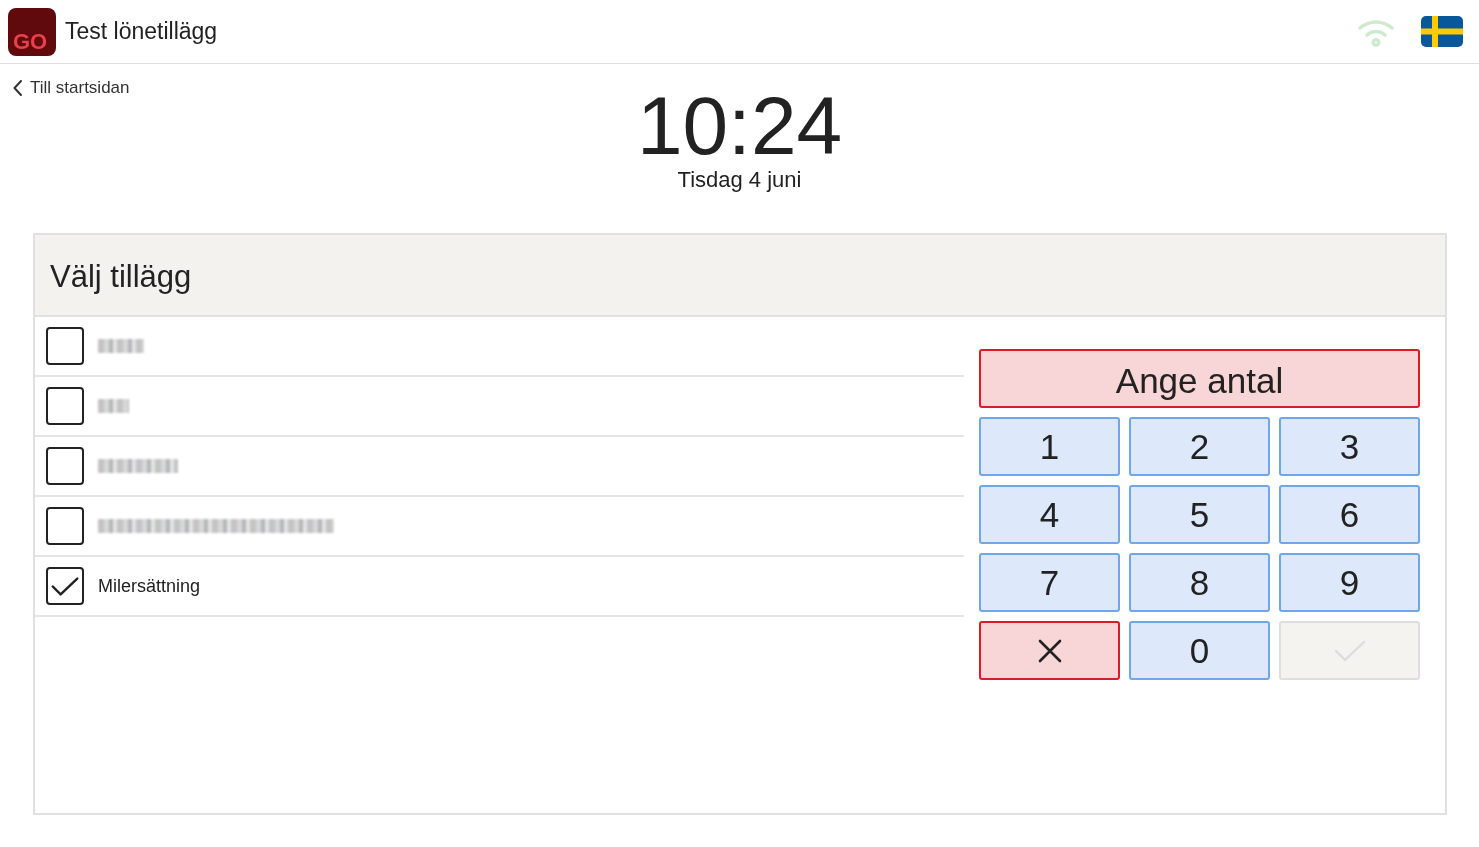  I want to click on back-link: Till startsidan, so click(71, 88).